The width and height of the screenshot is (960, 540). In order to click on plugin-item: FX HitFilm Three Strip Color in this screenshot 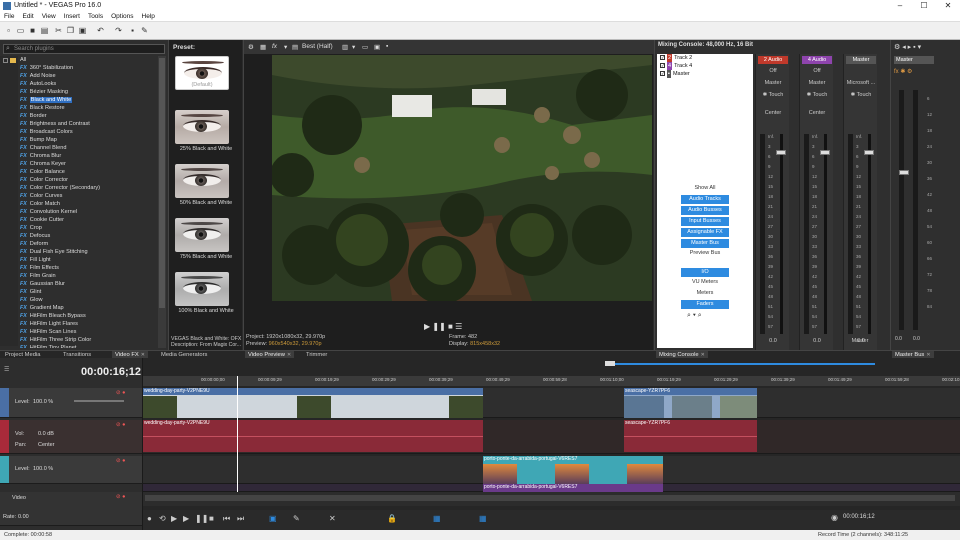, I will do `click(88, 340)`.